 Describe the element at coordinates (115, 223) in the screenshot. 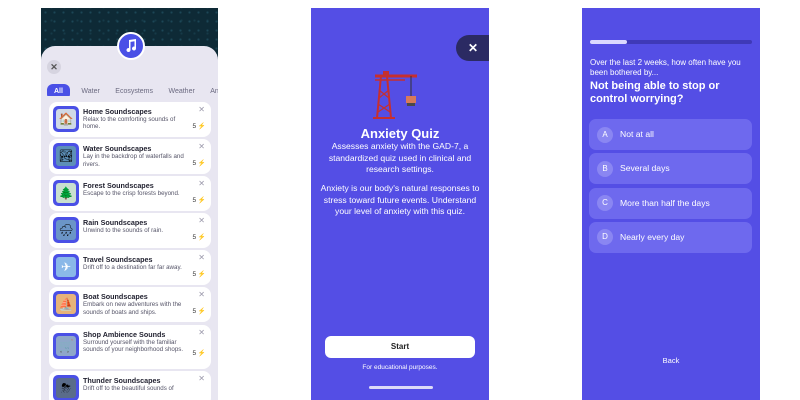

I see `card-title: Rain Soundscapes` at that location.